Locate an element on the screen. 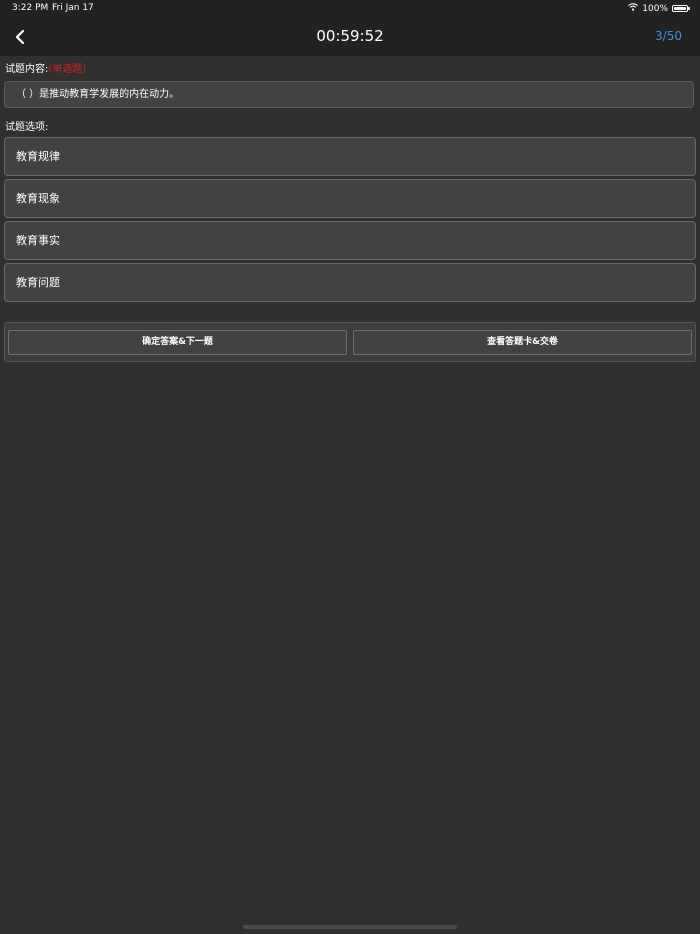  option-b: 教育现象 is located at coordinates (350, 198).